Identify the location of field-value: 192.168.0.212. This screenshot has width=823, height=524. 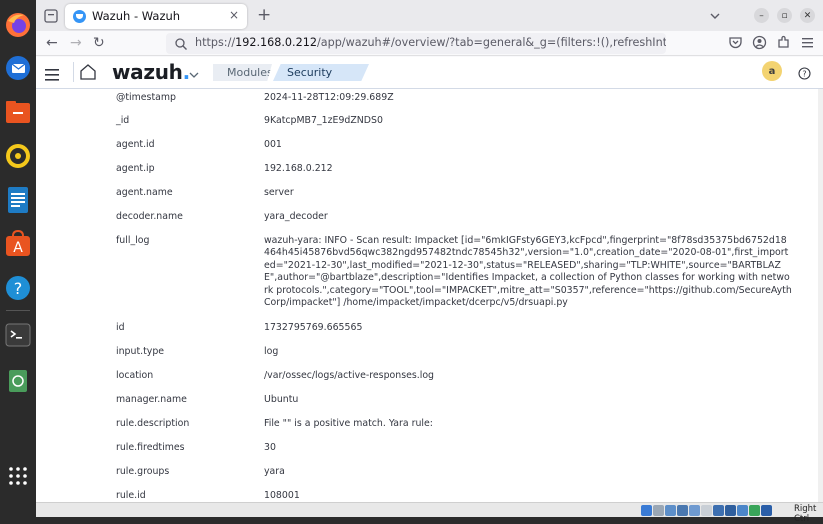
(298, 168).